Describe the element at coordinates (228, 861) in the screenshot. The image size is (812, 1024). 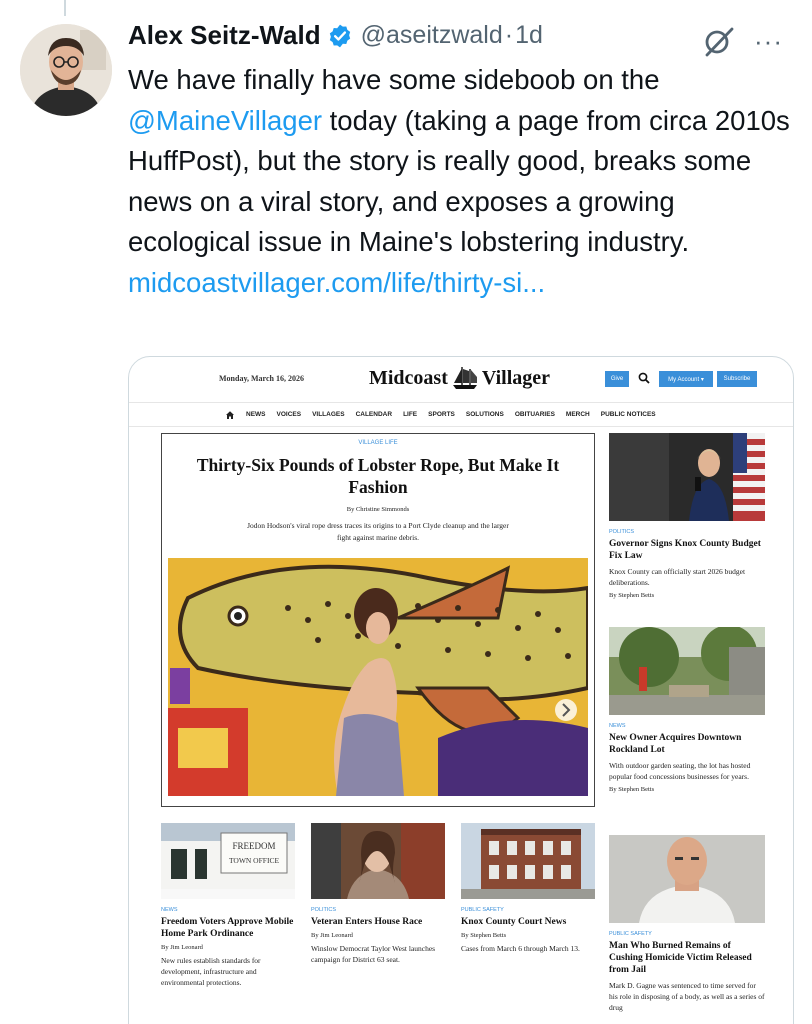
I see `bottom-story-1-image: FREEDOM TOWN OFFICE` at that location.